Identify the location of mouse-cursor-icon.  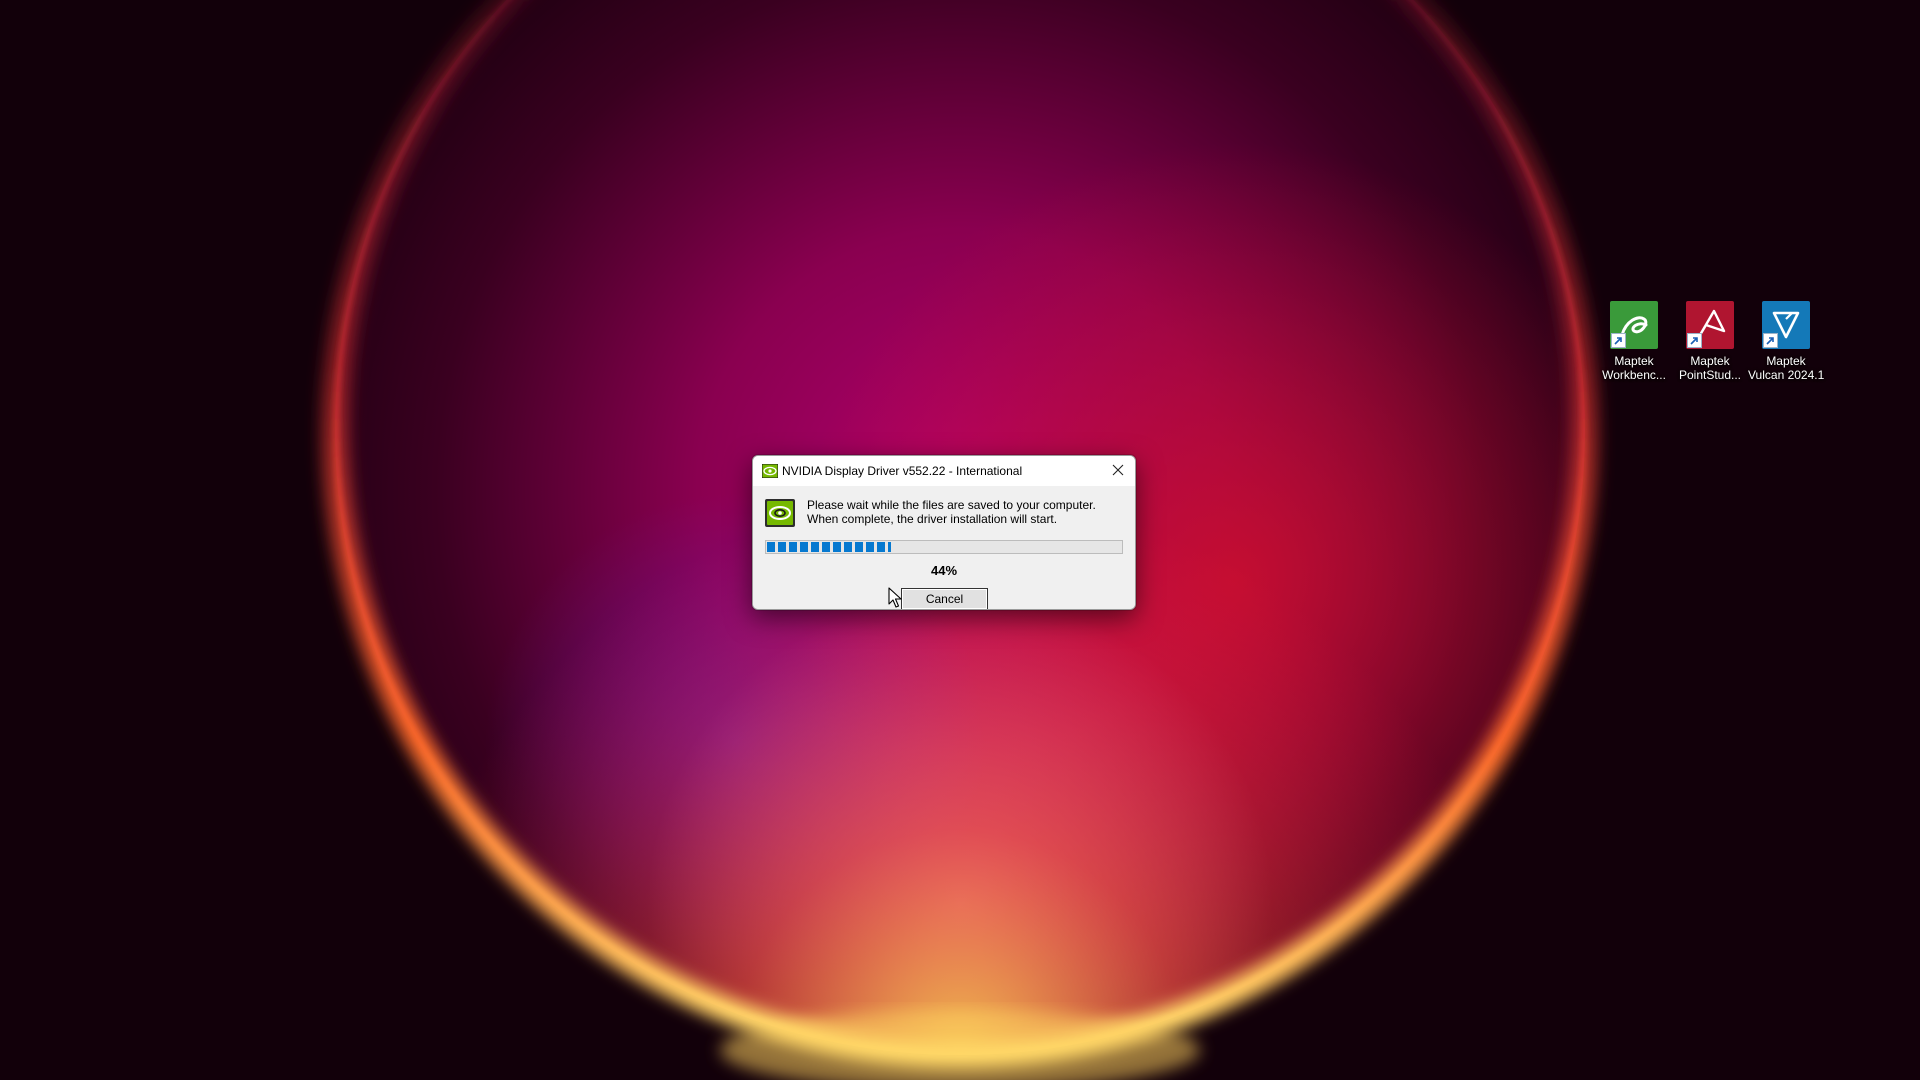
(895, 597).